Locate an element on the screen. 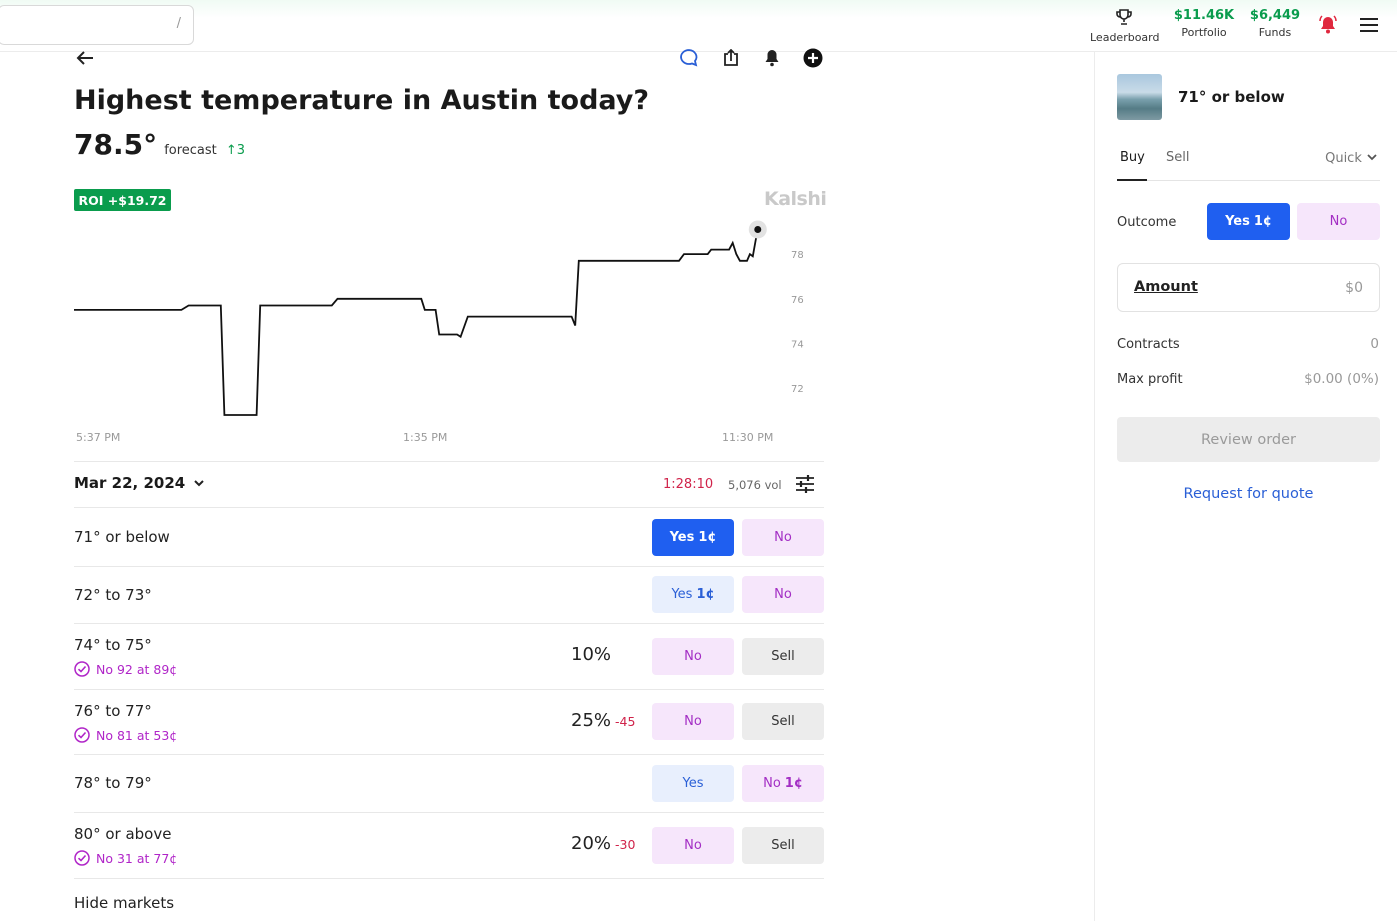 The image size is (1397, 921). probability-value: 25% is located at coordinates (591, 720).